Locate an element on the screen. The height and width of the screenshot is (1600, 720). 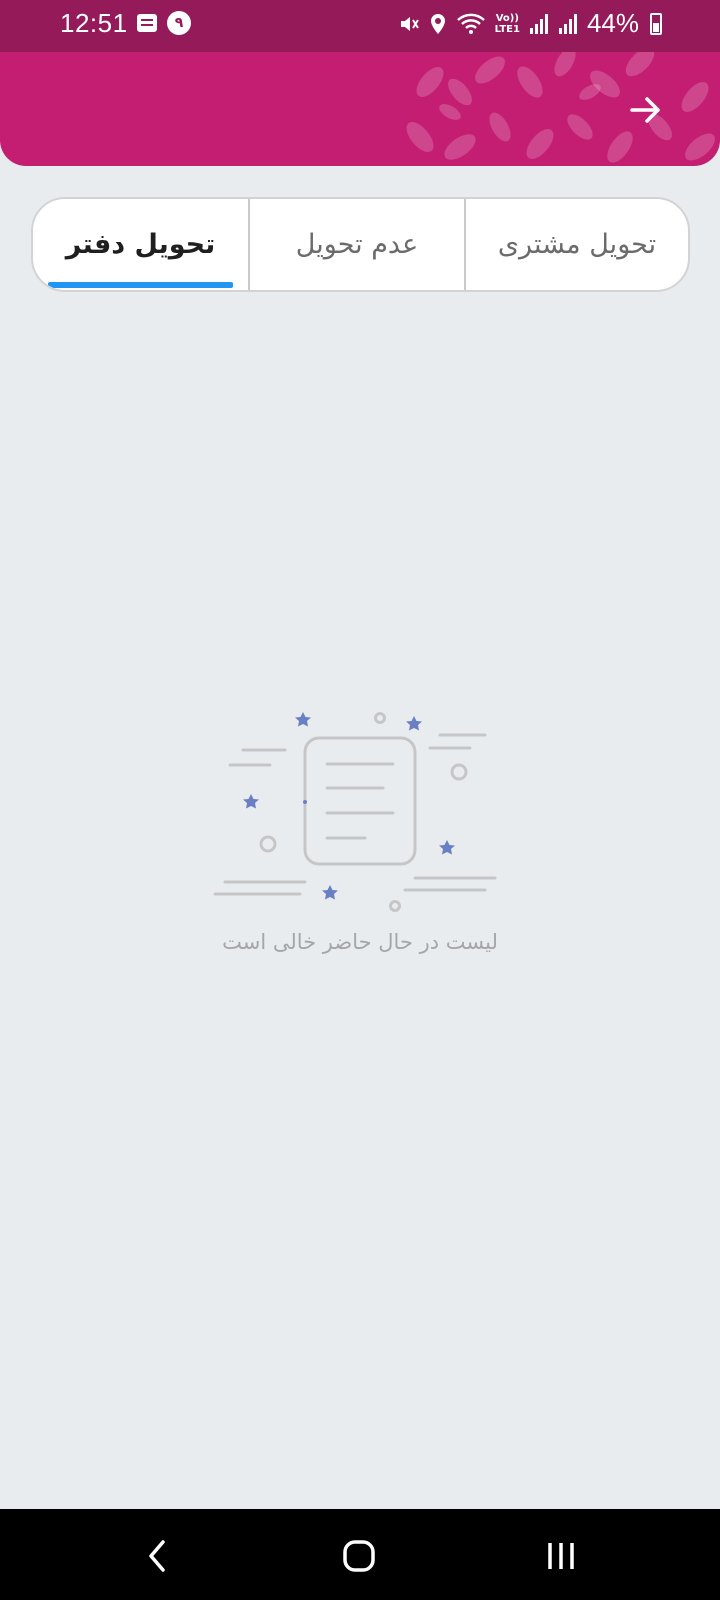
tab-no-delivery: عدم تحویل is located at coordinates (357, 244).